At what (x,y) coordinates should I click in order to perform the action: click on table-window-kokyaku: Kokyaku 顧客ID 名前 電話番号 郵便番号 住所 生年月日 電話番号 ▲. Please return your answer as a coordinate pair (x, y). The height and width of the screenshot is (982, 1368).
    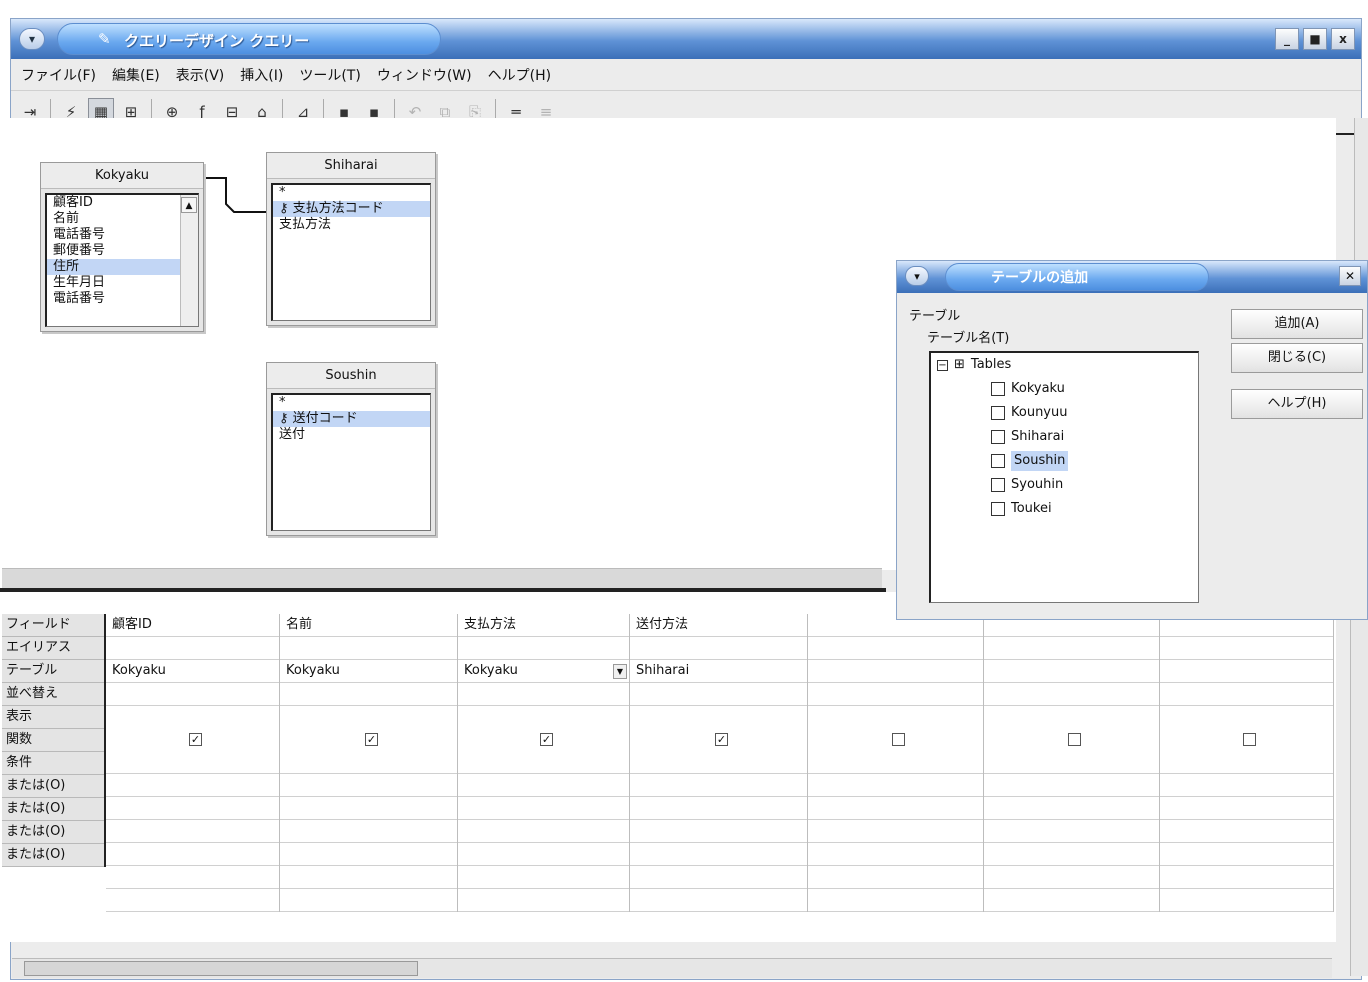
    Looking at the image, I should click on (122, 247).